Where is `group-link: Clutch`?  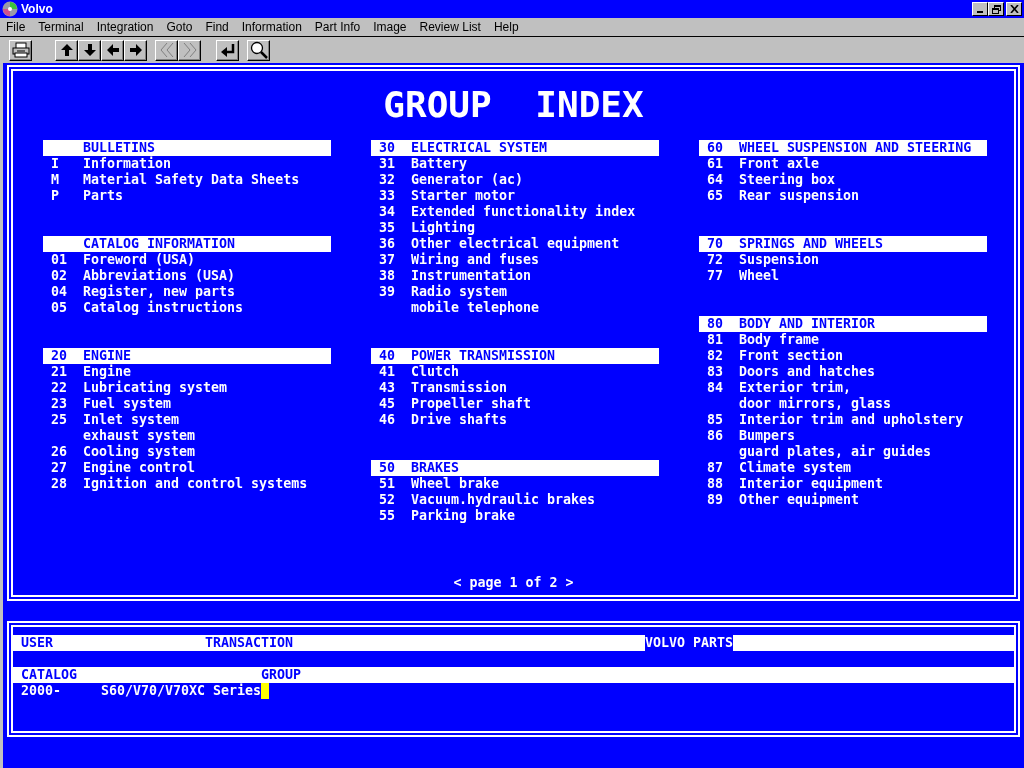 group-link: Clutch is located at coordinates (435, 372).